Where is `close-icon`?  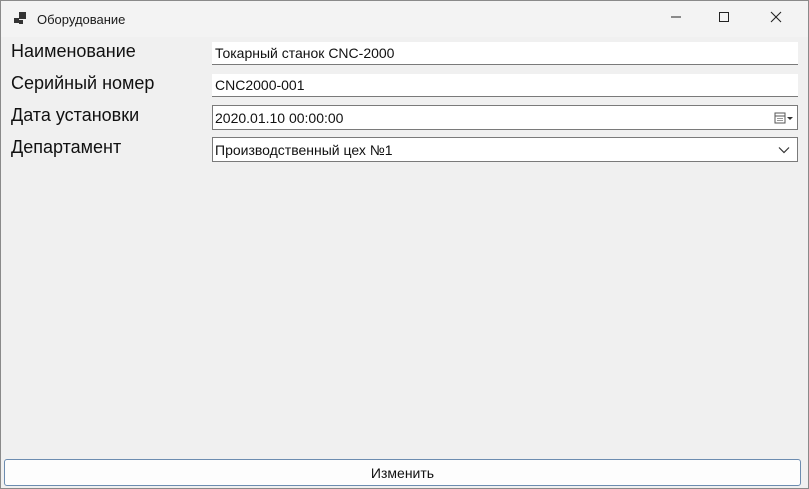 close-icon is located at coordinates (776, 19).